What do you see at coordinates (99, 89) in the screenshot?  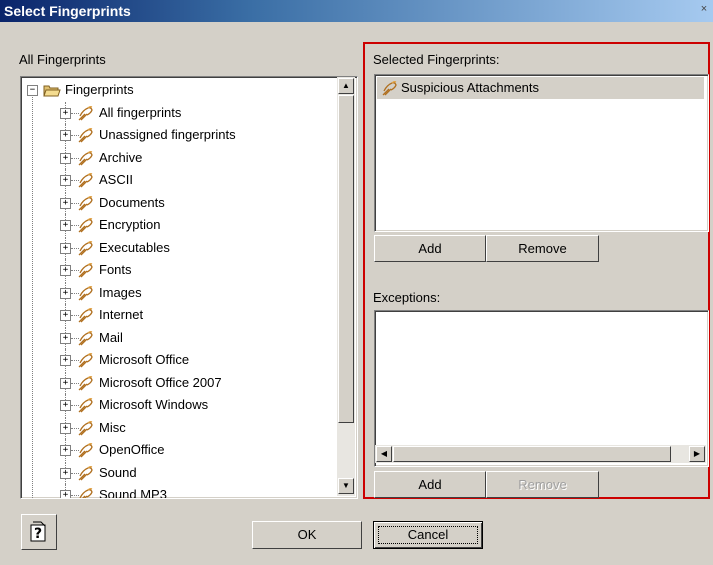 I see `tree-root-label: Fingerprints` at bounding box center [99, 89].